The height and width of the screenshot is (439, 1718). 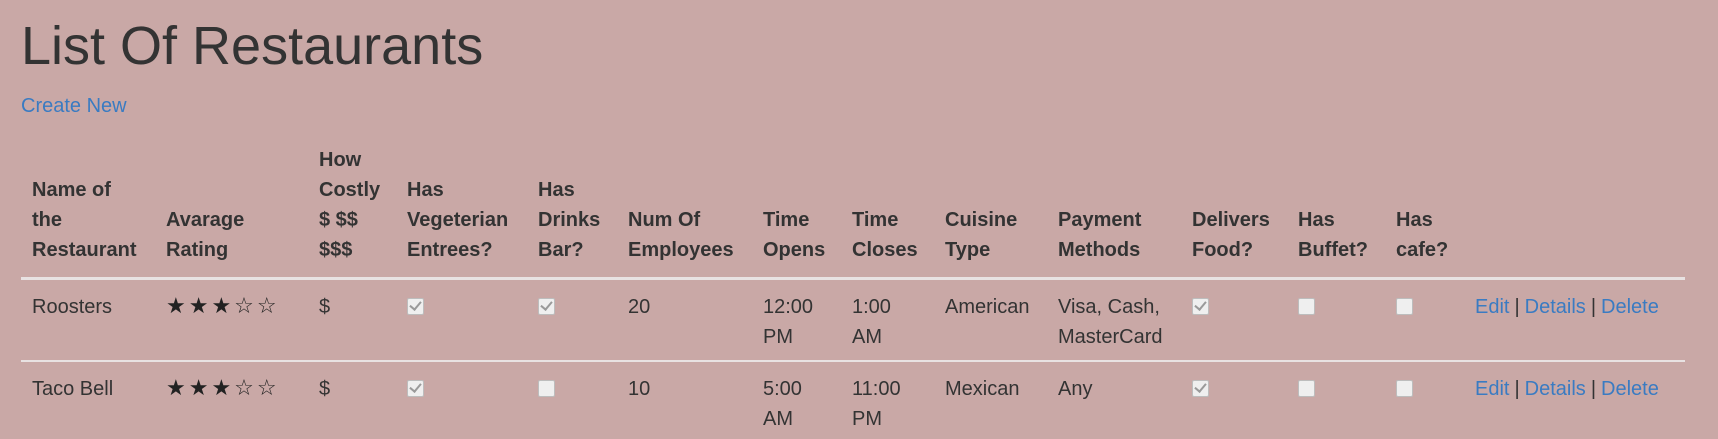 I want to click on header-vegetarian: Has Vegeterian Entrees?, so click(x=461, y=212).